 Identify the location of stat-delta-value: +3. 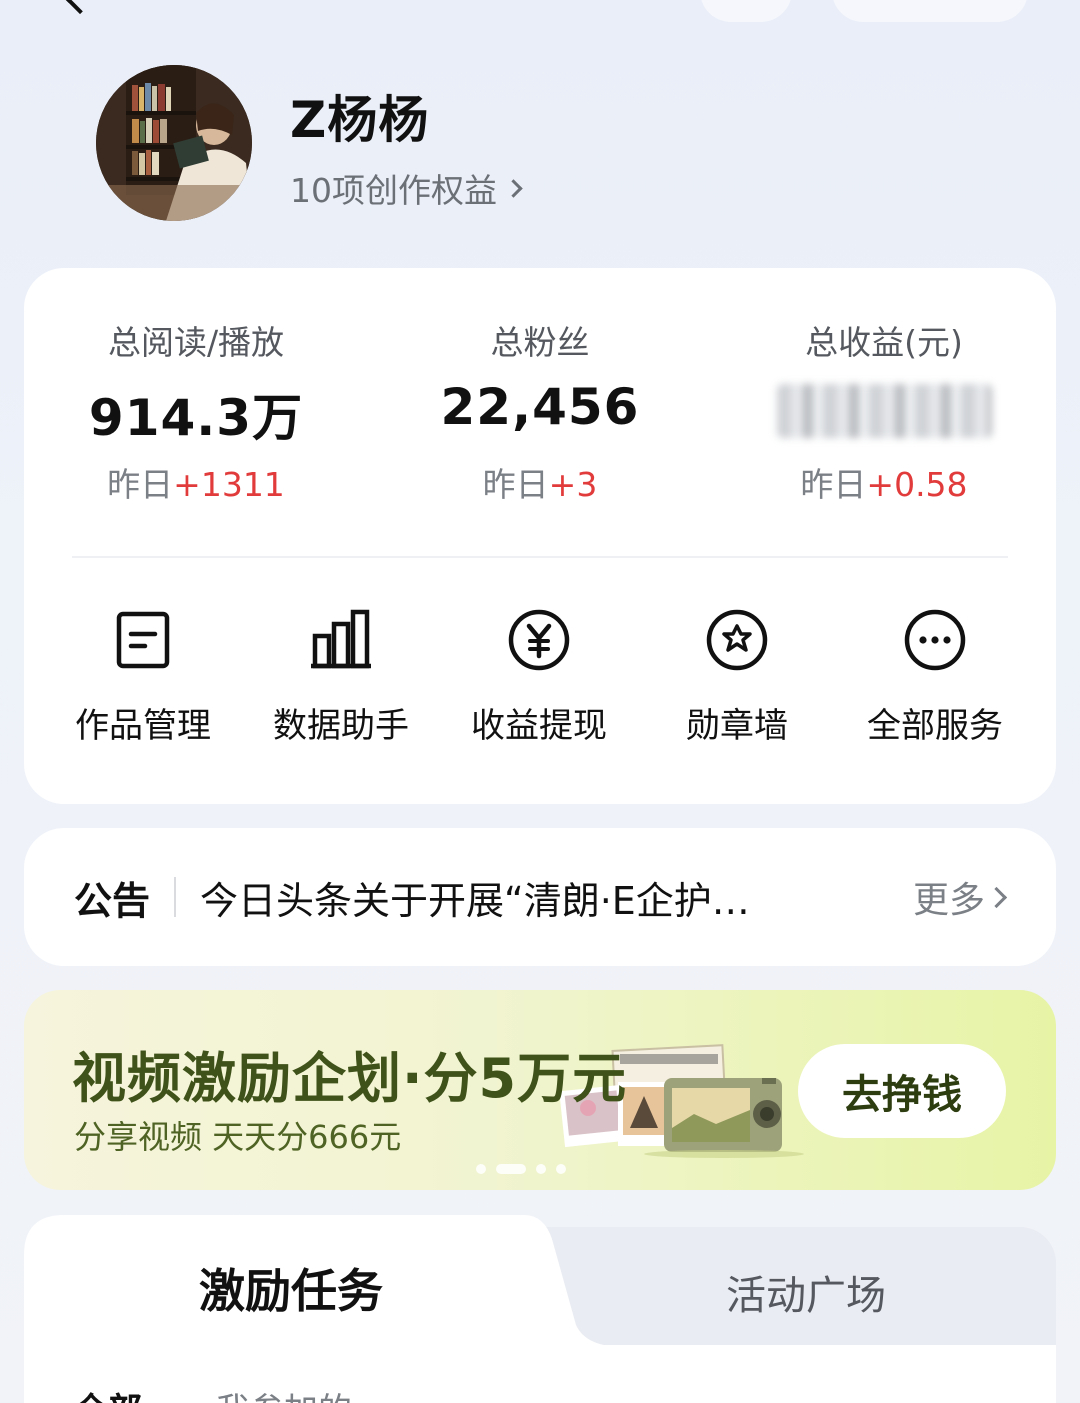
(573, 484).